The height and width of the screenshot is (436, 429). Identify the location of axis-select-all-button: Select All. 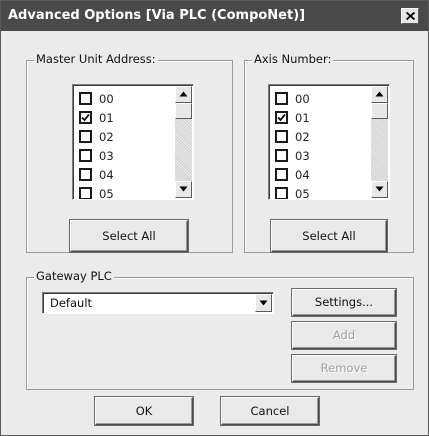
(329, 236).